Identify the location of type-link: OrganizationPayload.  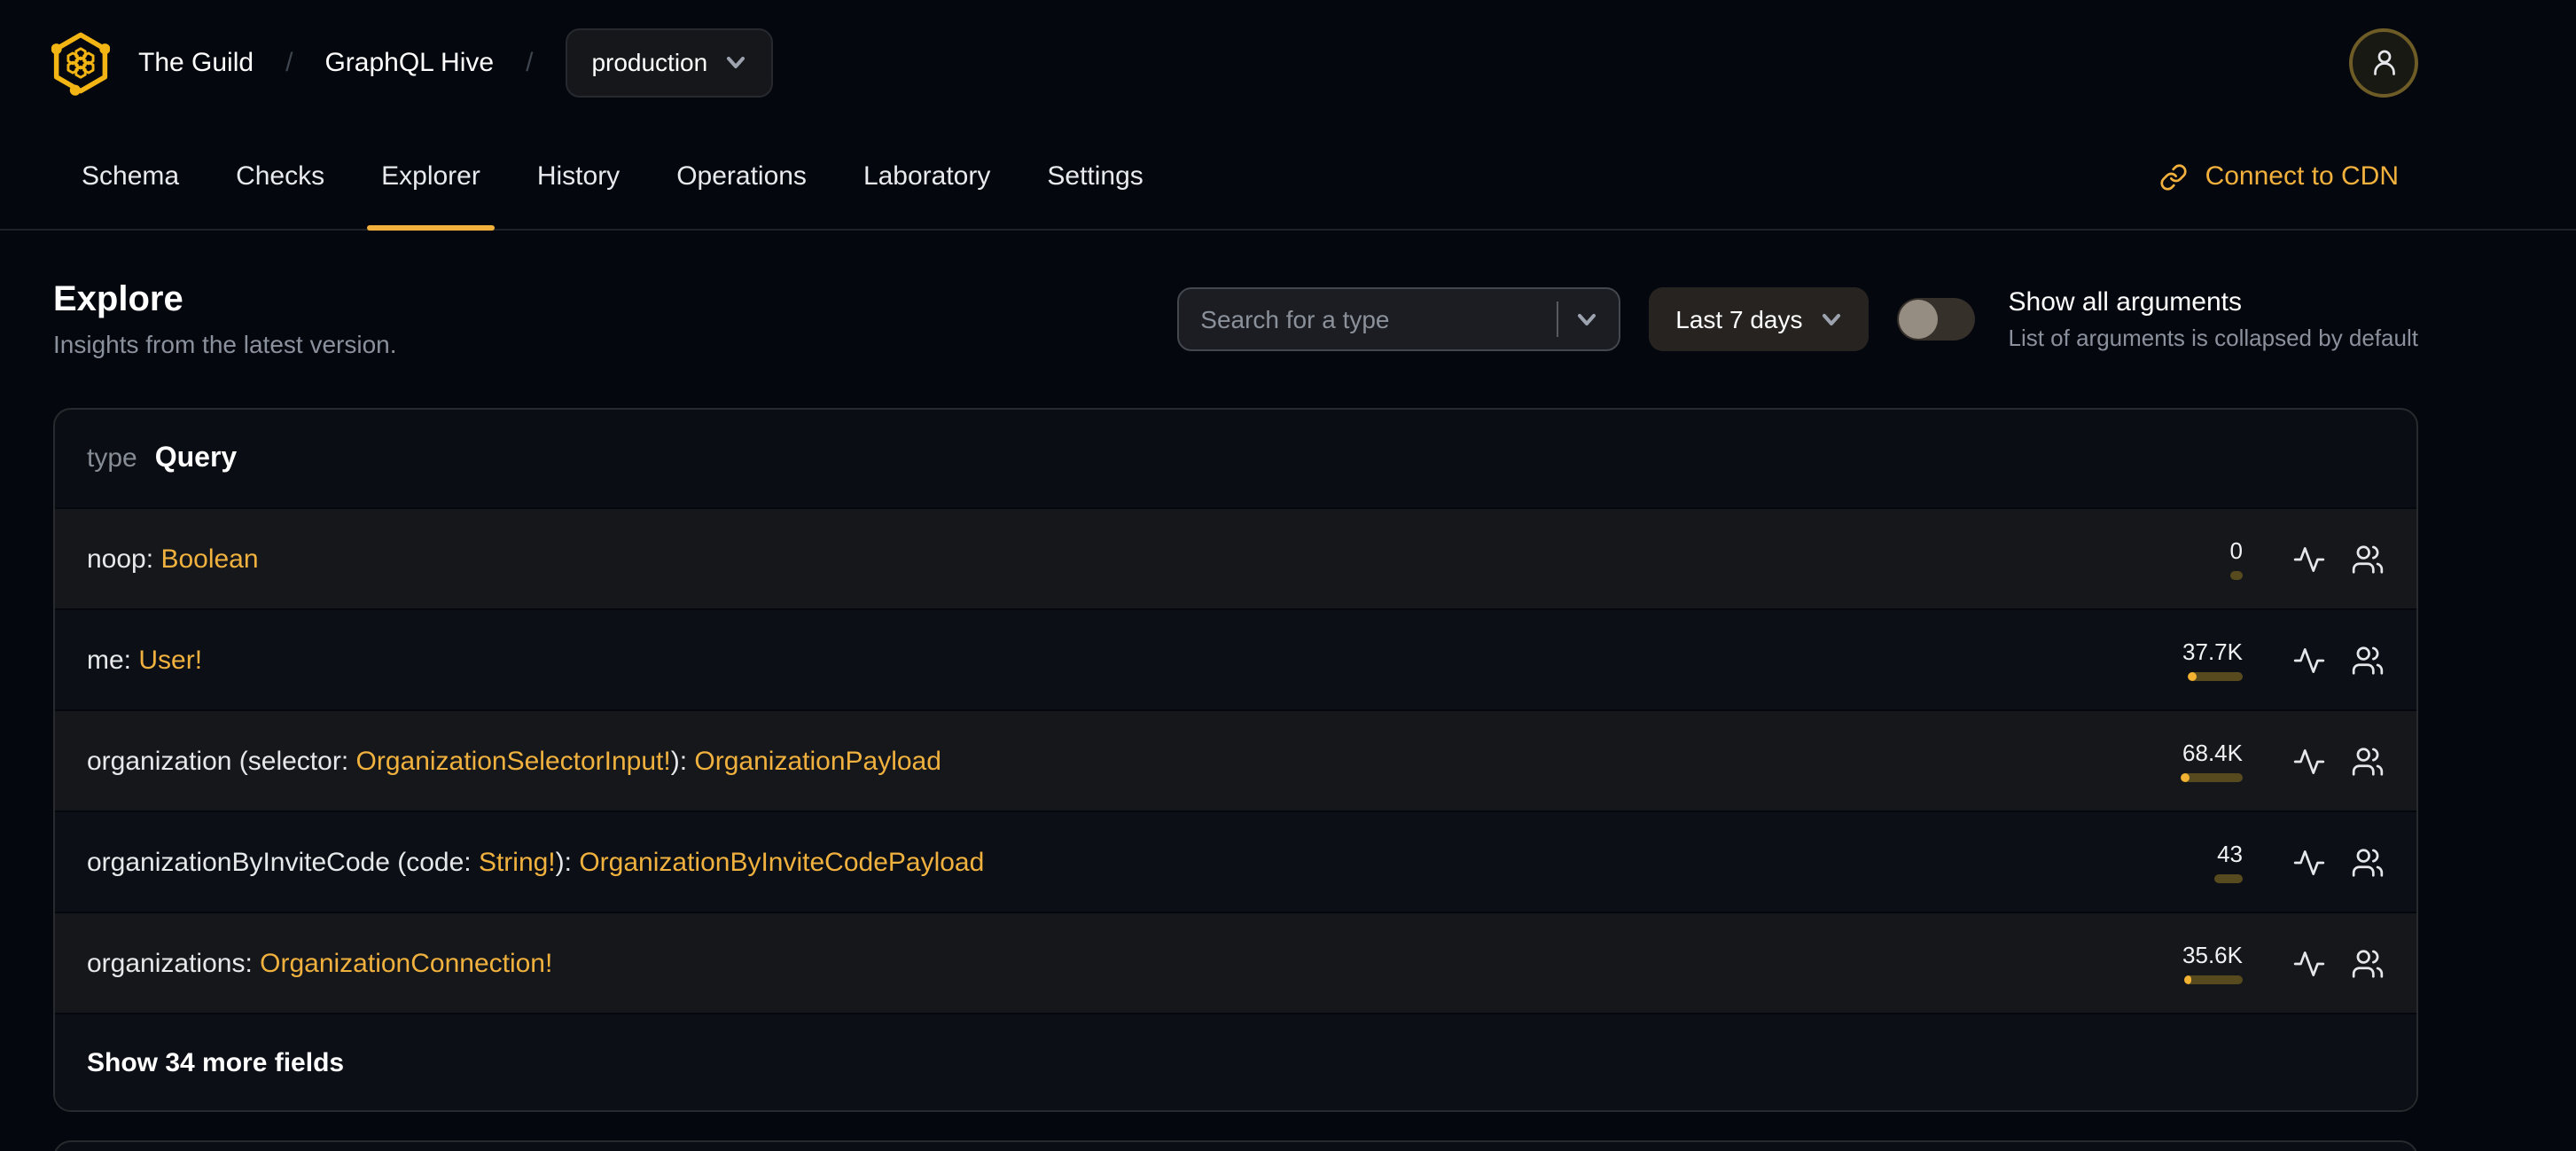
(817, 761).